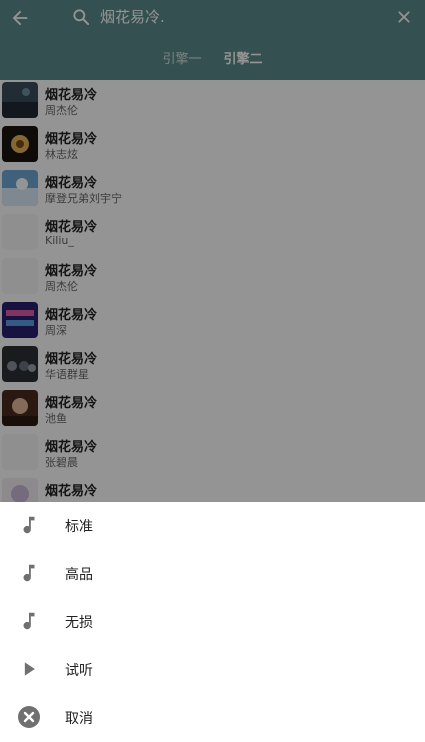  Describe the element at coordinates (29, 717) in the screenshot. I see `cancel-icon` at that location.